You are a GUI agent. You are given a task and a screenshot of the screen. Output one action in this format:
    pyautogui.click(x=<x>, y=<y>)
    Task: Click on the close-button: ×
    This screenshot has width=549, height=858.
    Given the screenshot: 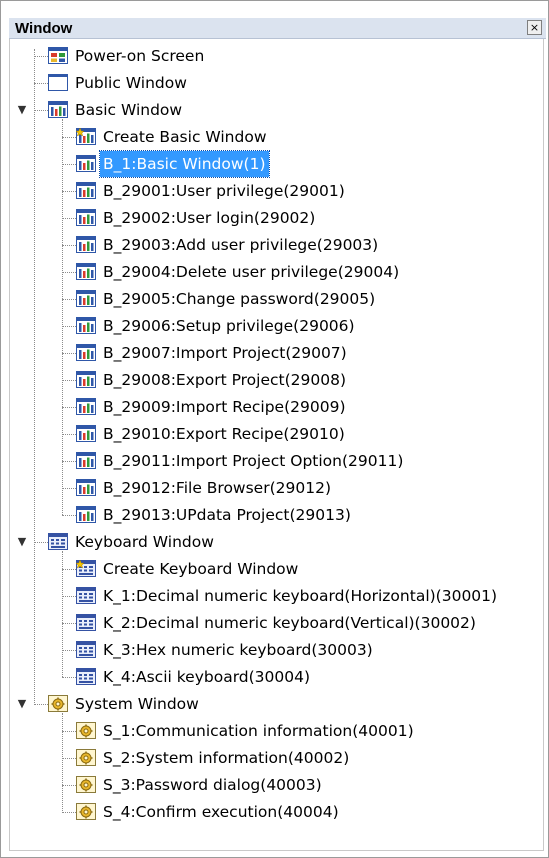 What is the action you would take?
    pyautogui.click(x=534, y=27)
    